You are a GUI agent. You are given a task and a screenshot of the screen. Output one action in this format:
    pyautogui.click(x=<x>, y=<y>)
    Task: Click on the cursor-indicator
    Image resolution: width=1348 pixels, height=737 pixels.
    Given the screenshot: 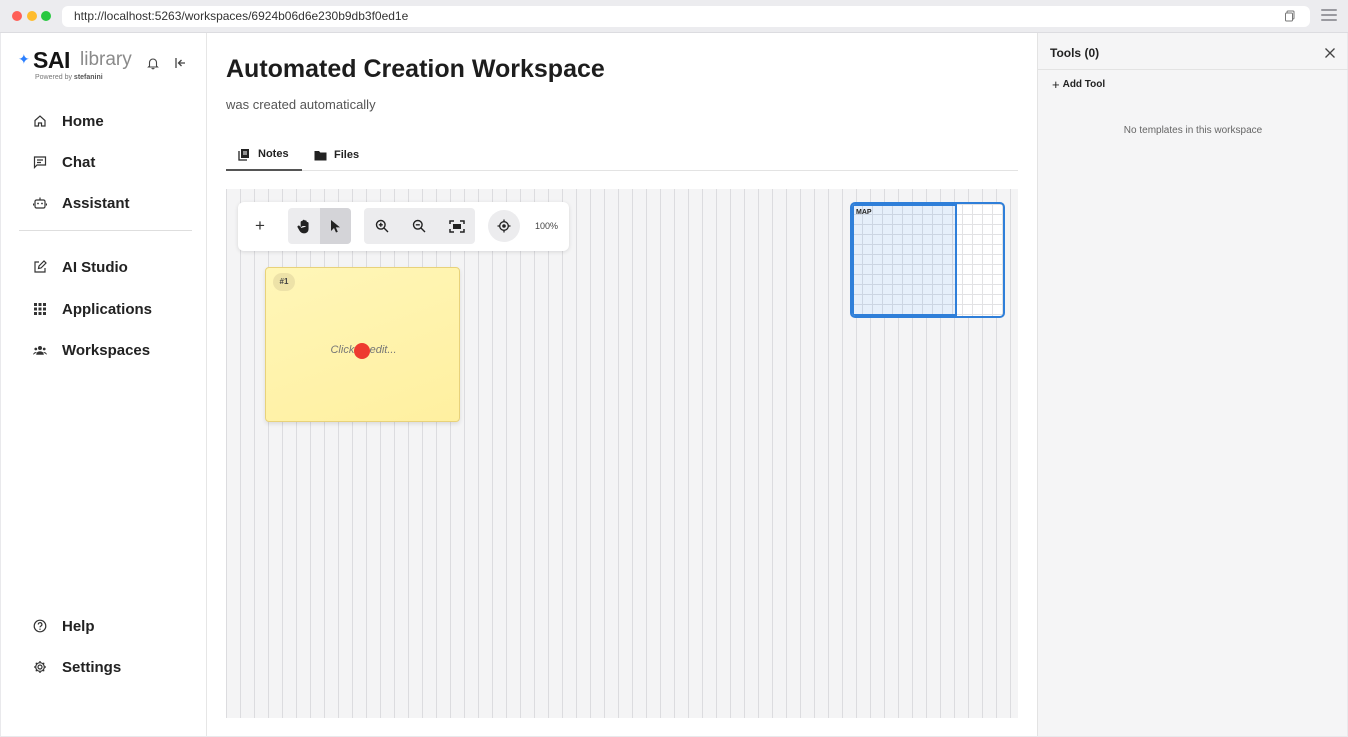 What is the action you would take?
    pyautogui.click(x=362, y=351)
    